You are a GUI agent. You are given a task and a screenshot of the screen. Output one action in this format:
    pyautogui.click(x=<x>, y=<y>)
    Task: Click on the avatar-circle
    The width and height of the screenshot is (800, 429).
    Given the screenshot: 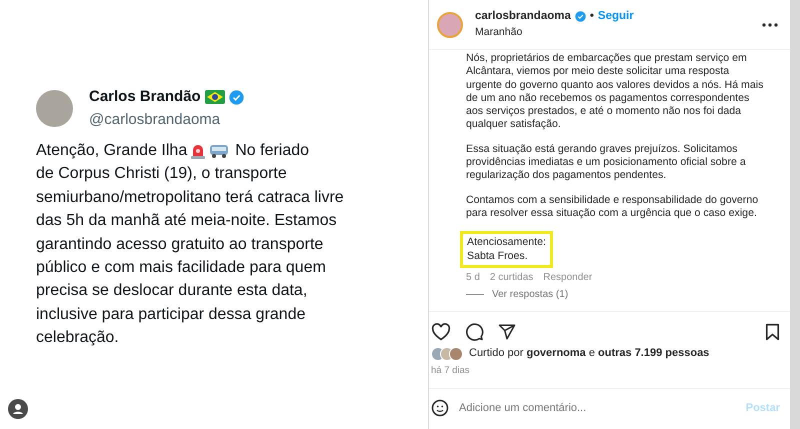 What is the action you would take?
    pyautogui.click(x=54, y=108)
    